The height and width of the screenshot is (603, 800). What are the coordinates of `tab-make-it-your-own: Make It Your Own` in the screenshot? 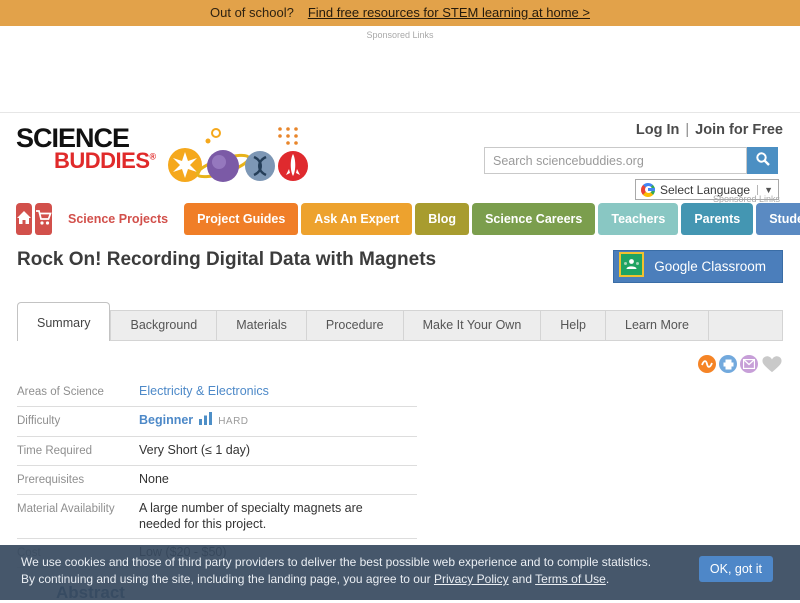 It's located at (472, 325).